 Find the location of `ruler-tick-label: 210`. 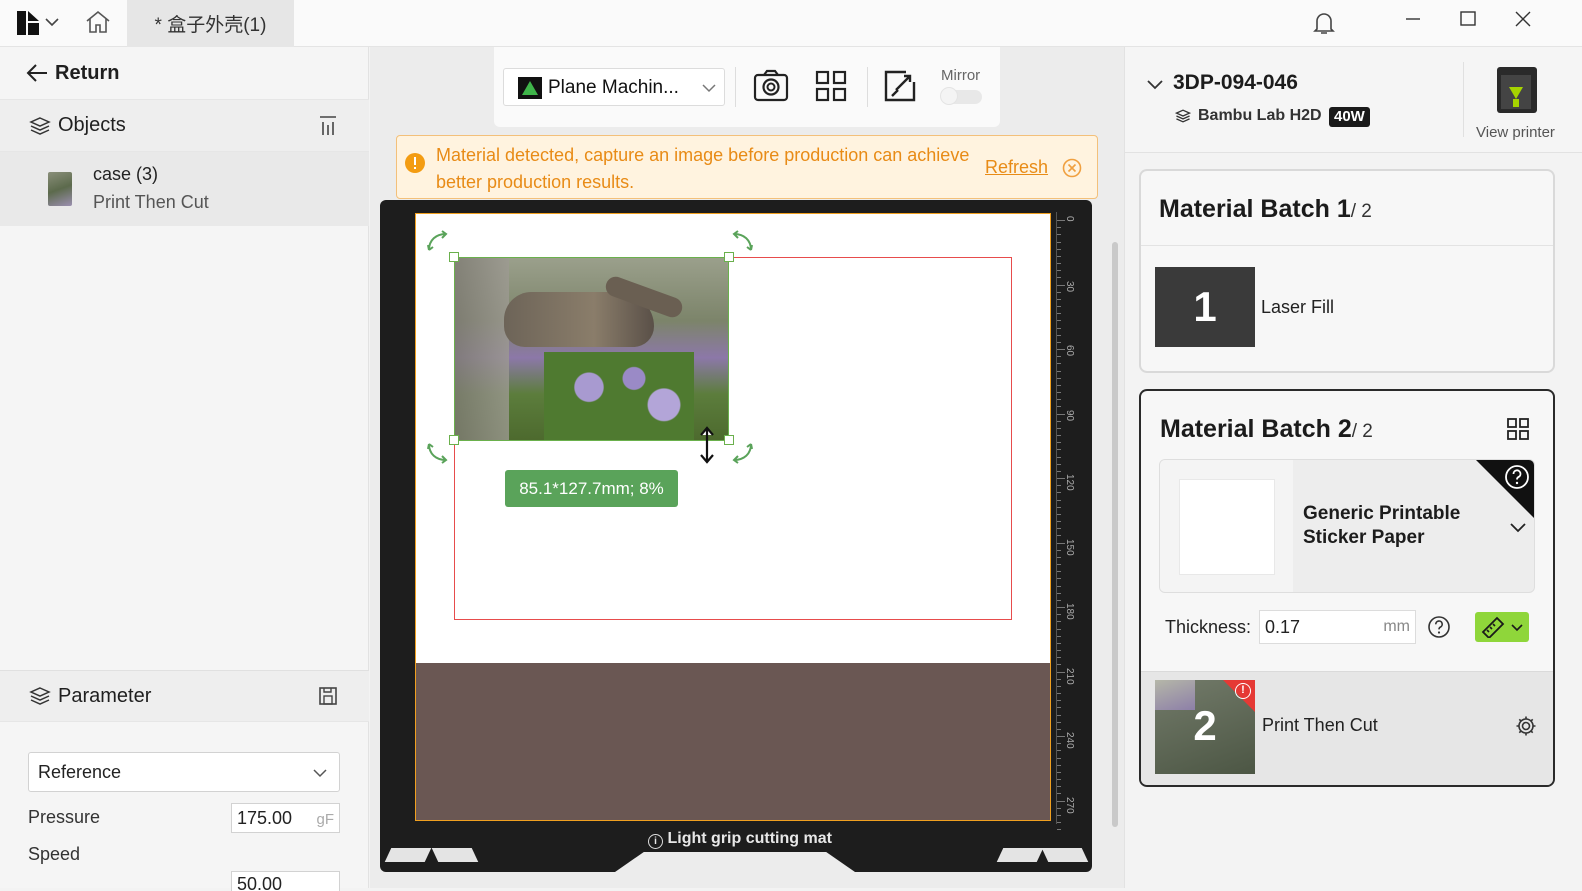

ruler-tick-label: 210 is located at coordinates (1069, 676).